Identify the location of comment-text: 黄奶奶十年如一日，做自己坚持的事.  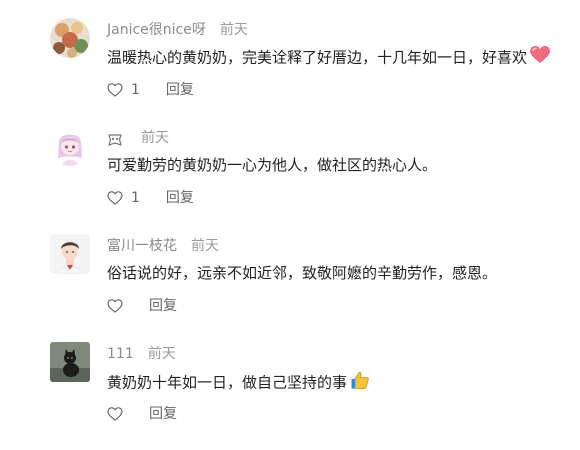
(238, 383).